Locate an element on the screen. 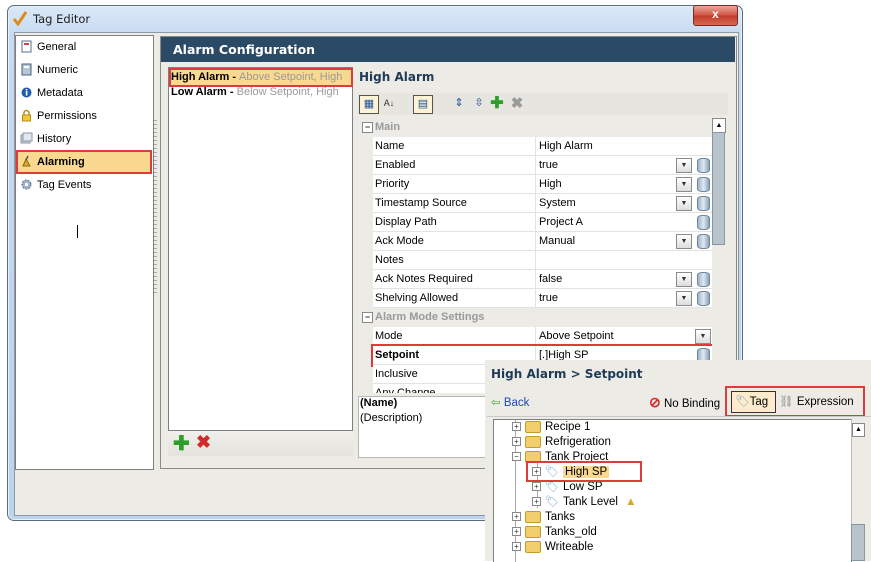  tag-option: 🏷Tag is located at coordinates (753, 402).